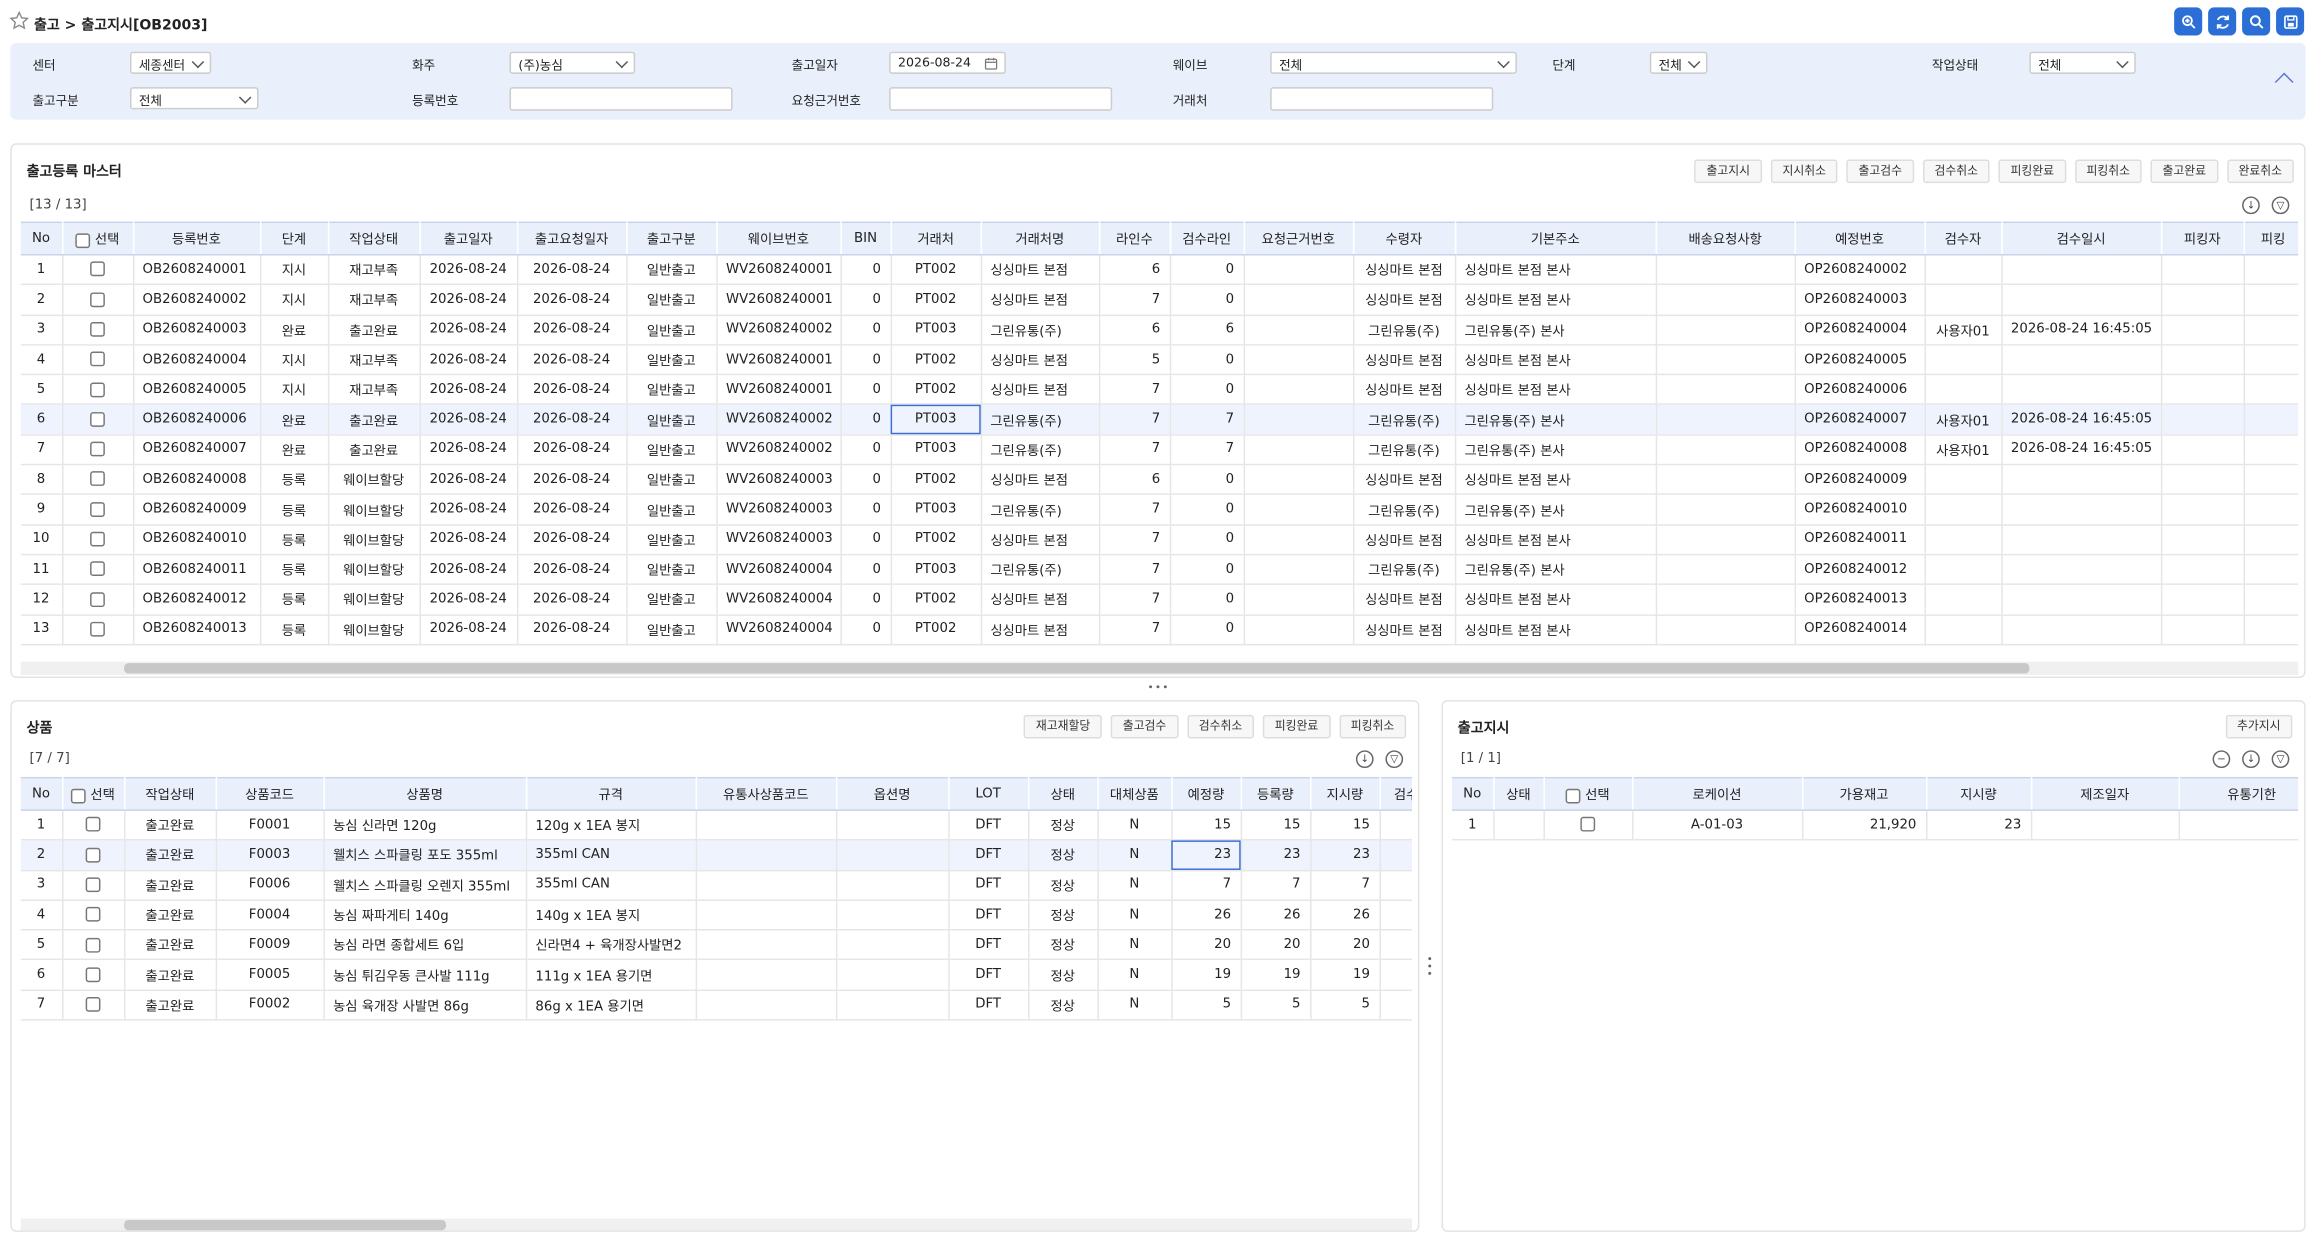 The width and height of the screenshot is (2316, 1244). Describe the element at coordinates (425, 885) in the screenshot. I see `products-table-cell: 웰치스 스파클링 오렌지 355ml` at that location.